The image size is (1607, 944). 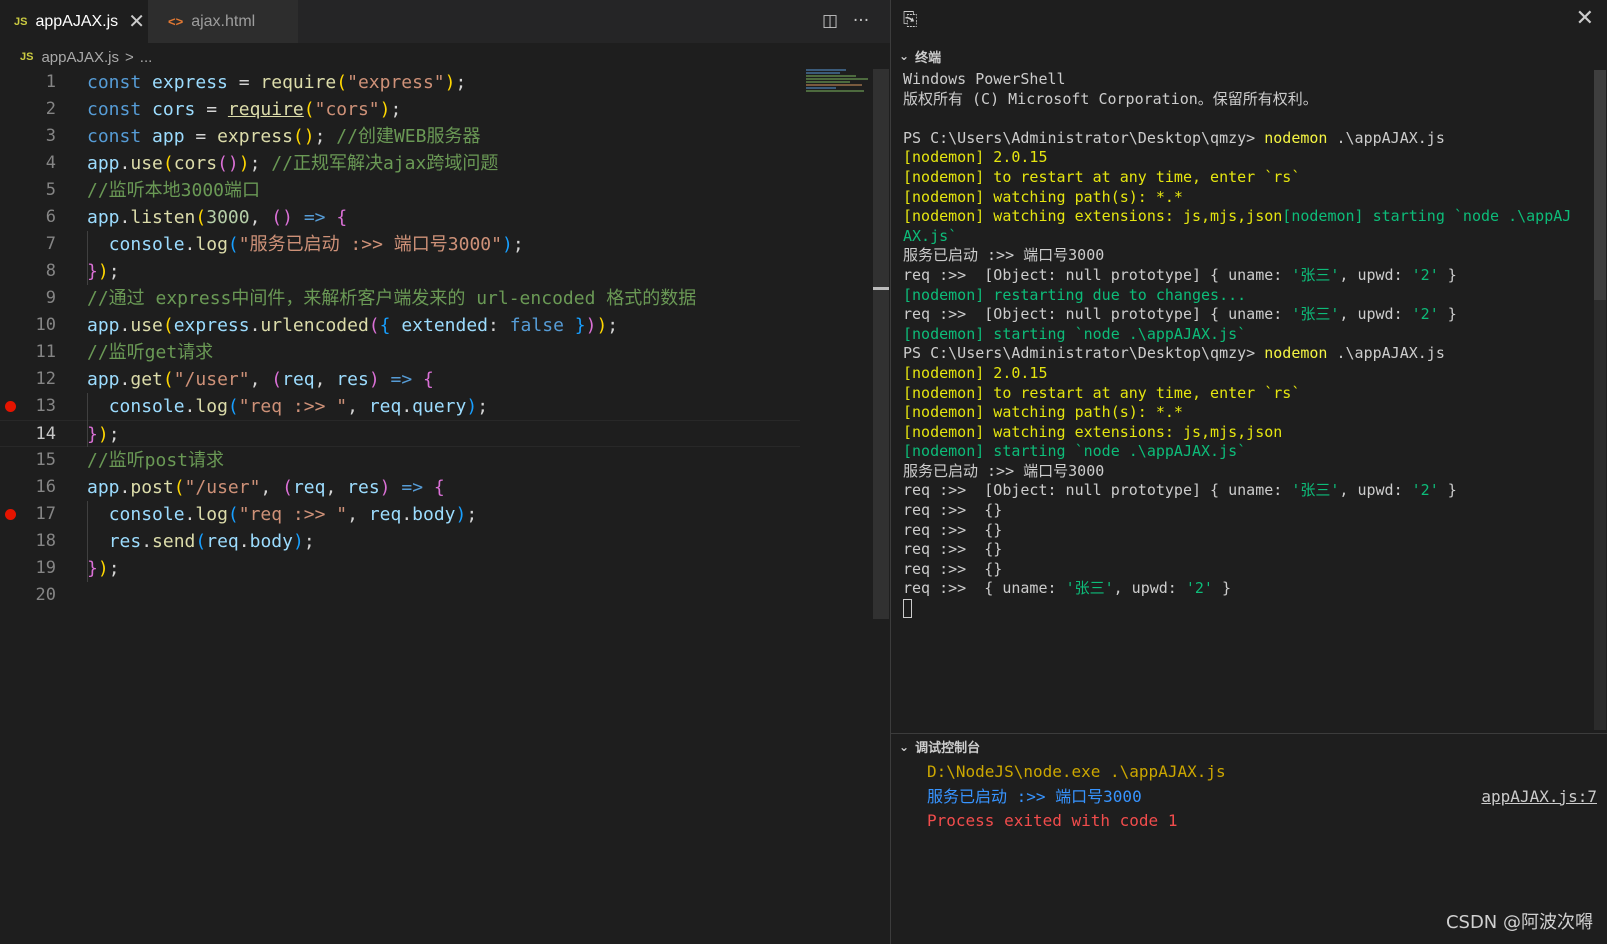 What do you see at coordinates (400, 568) in the screenshot?
I see `code-line: 19});` at bounding box center [400, 568].